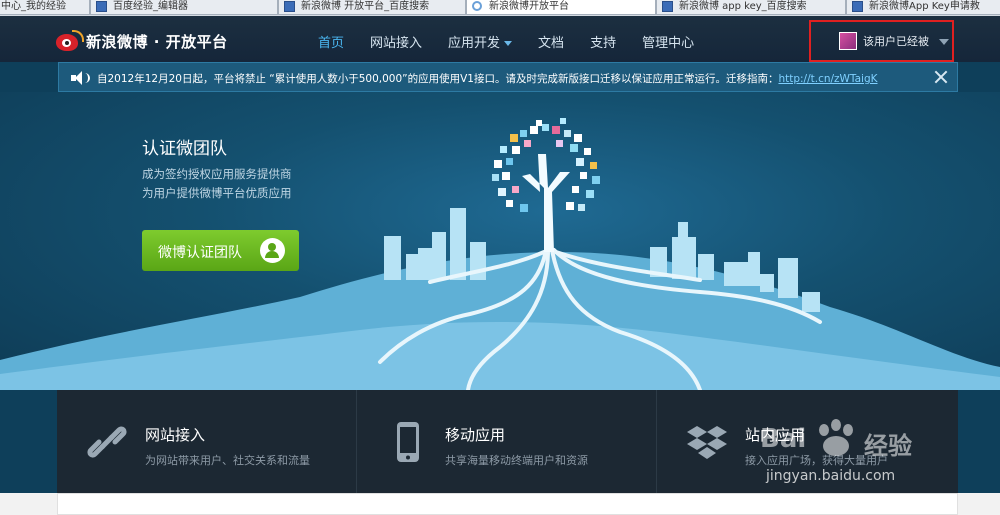  Describe the element at coordinates (707, 442) in the screenshot. I see `dropbox-icon` at that location.